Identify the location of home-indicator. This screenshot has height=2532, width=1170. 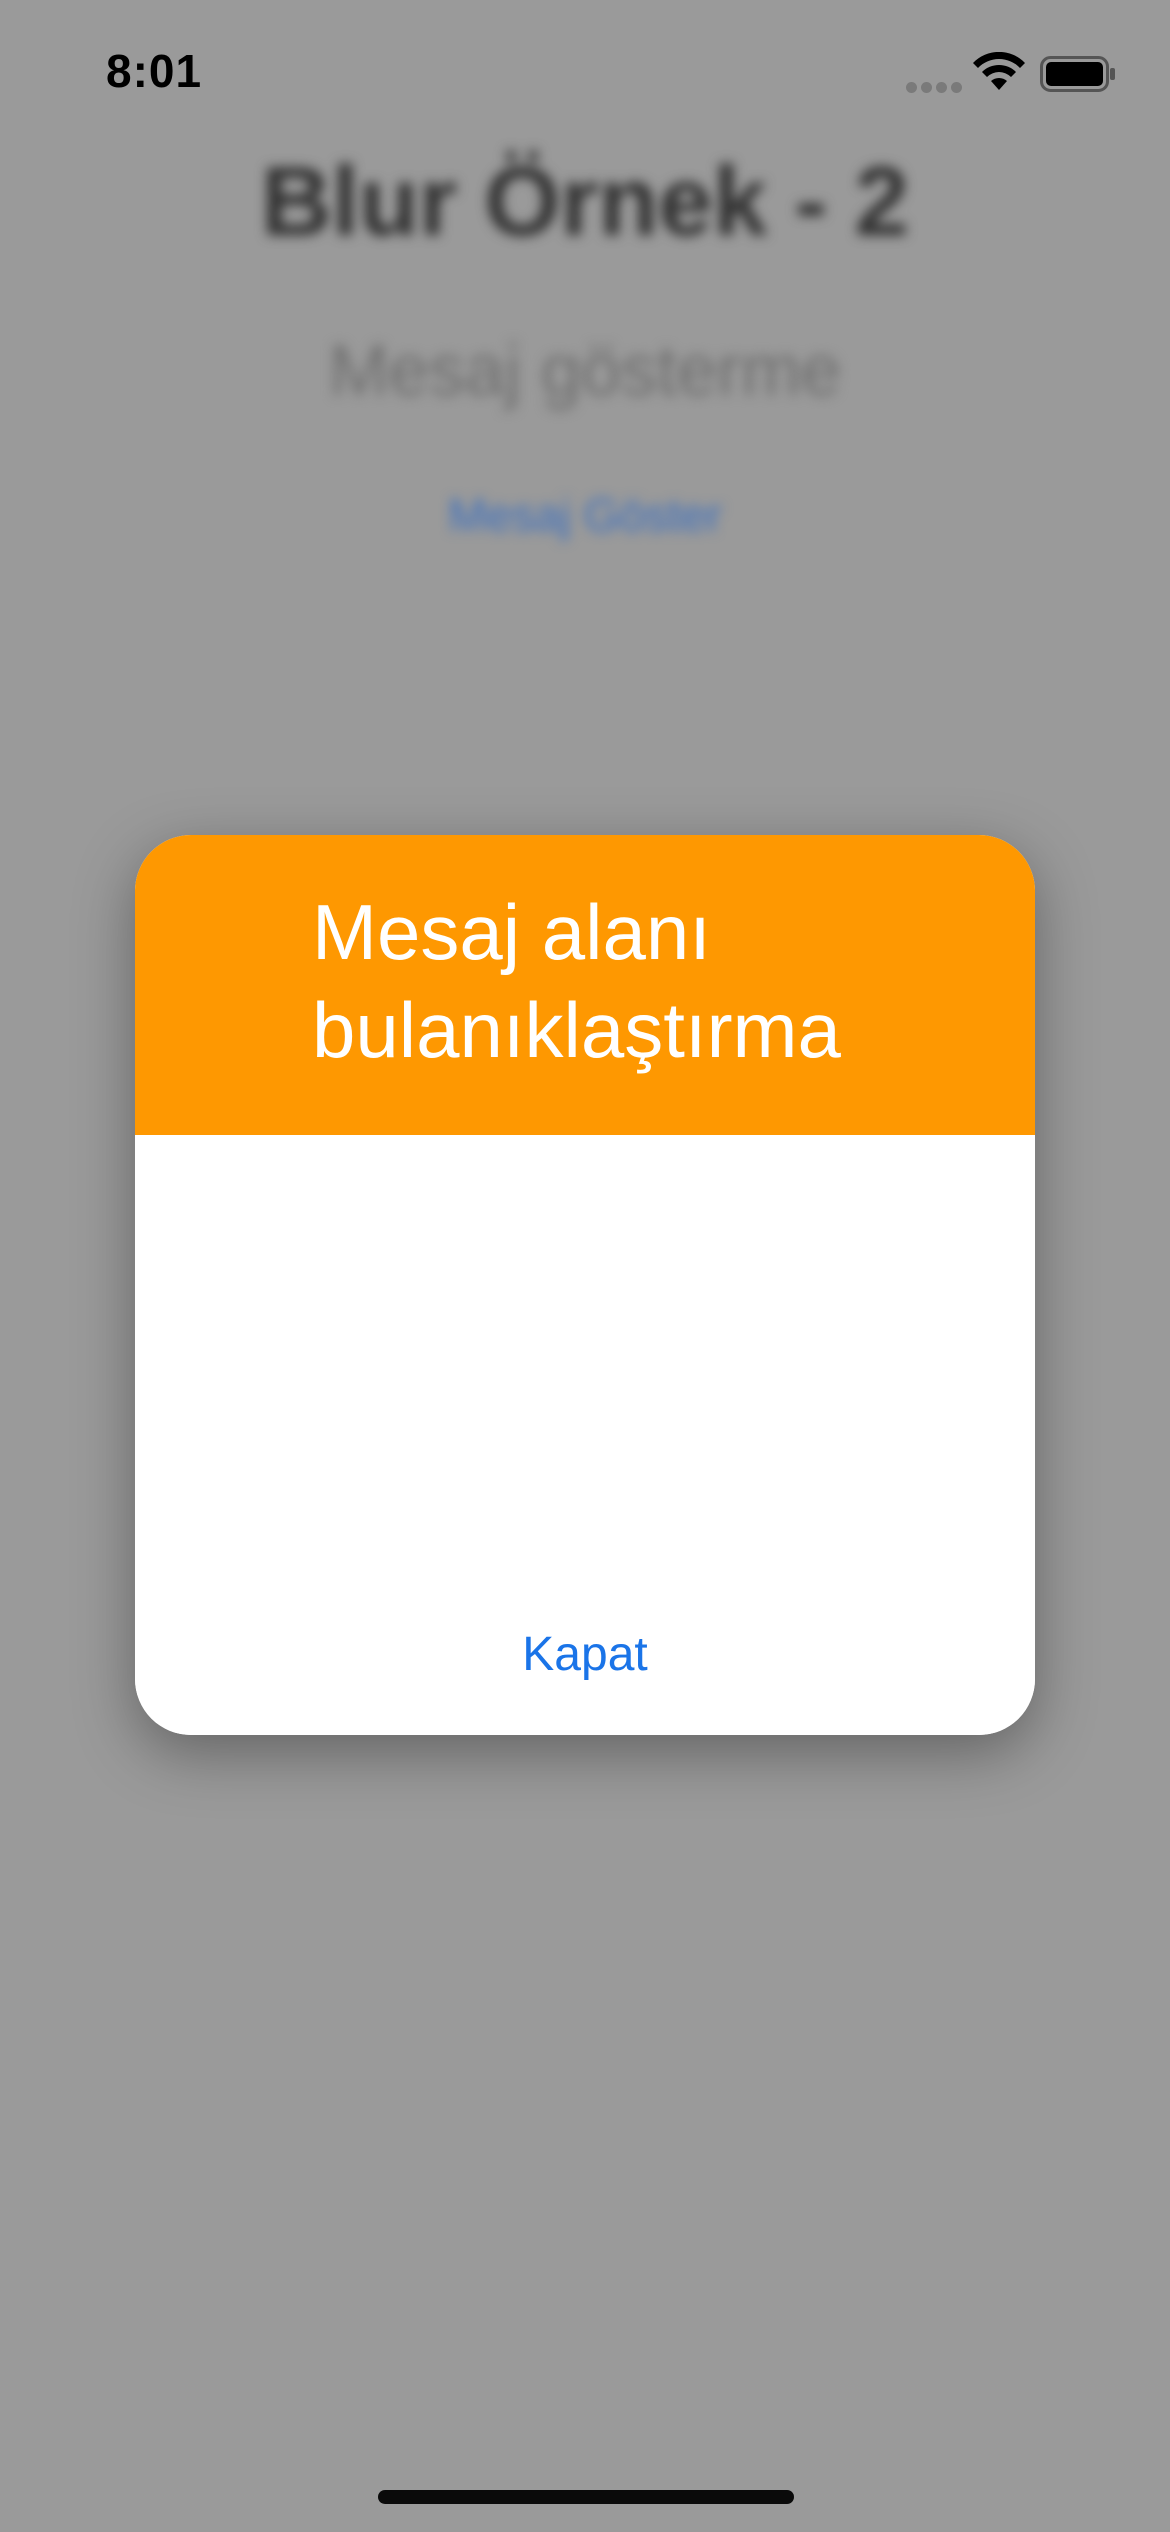
(586, 2497).